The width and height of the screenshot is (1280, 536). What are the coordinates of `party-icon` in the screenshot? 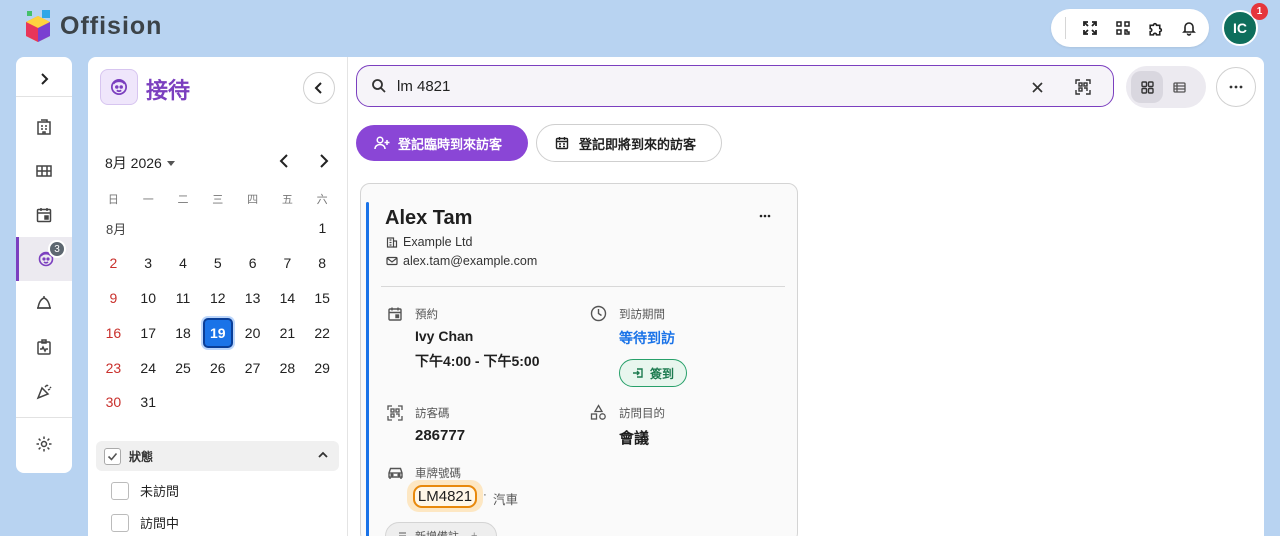 It's located at (44, 392).